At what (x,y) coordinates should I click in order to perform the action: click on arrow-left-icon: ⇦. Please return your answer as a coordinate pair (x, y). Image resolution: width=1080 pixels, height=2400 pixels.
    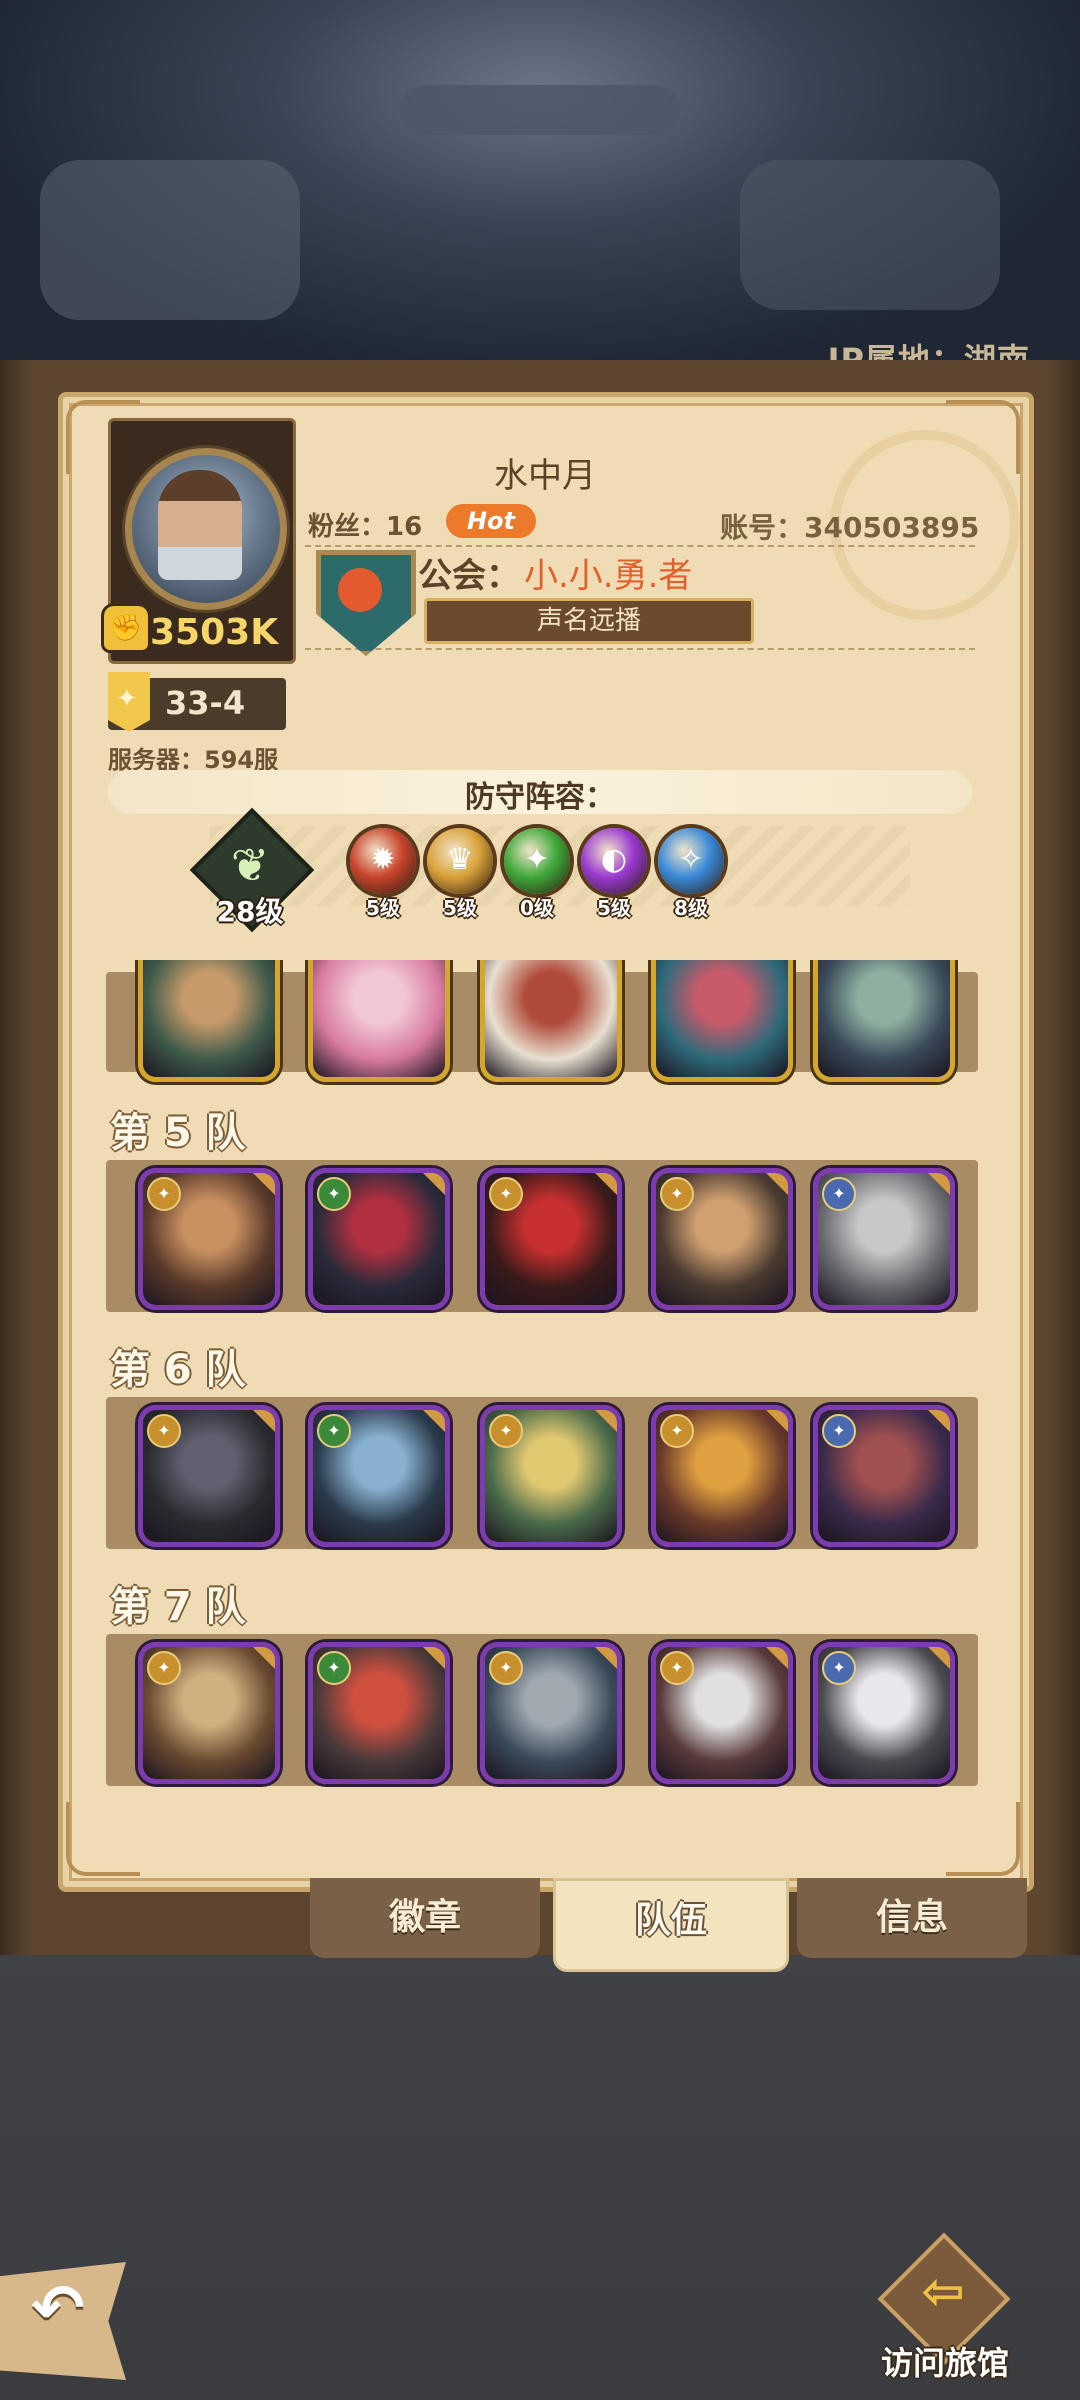
    Looking at the image, I should click on (943, 2292).